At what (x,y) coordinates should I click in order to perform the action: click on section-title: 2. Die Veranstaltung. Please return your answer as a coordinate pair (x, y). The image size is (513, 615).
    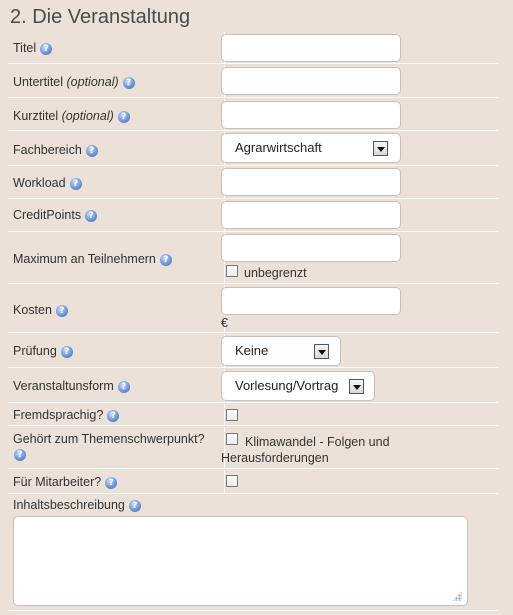
    Looking at the image, I should click on (100, 17).